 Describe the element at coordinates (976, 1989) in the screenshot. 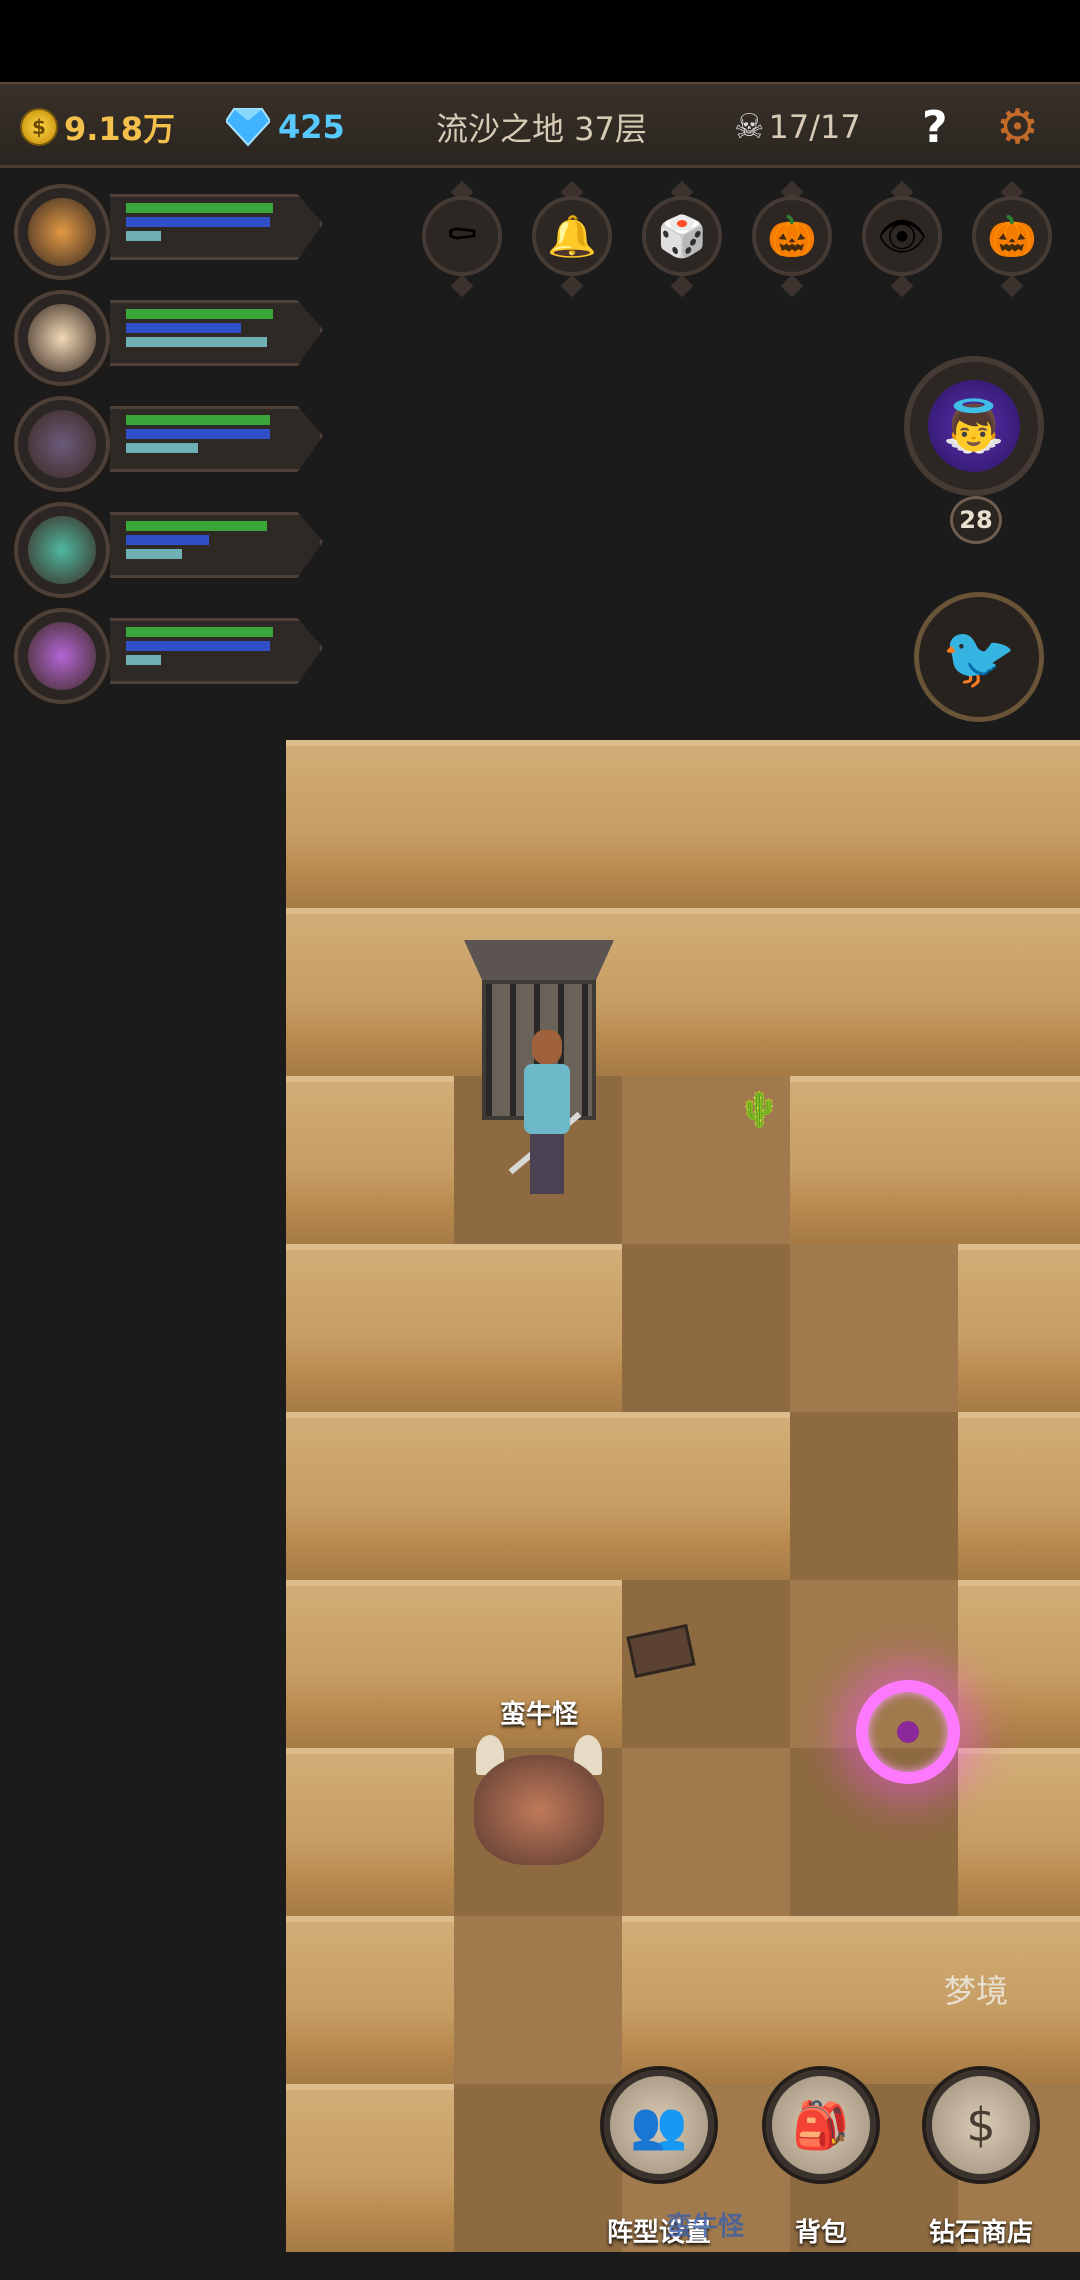

I see `dream-button: 梦境` at that location.